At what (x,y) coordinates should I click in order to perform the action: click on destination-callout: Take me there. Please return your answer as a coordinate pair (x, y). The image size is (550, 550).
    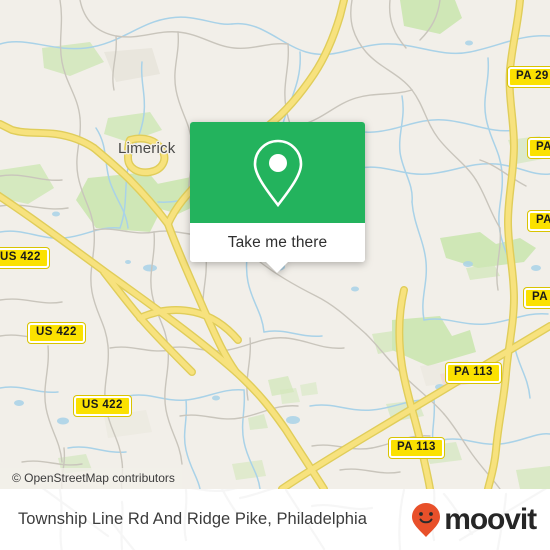
    Looking at the image, I should click on (277, 197).